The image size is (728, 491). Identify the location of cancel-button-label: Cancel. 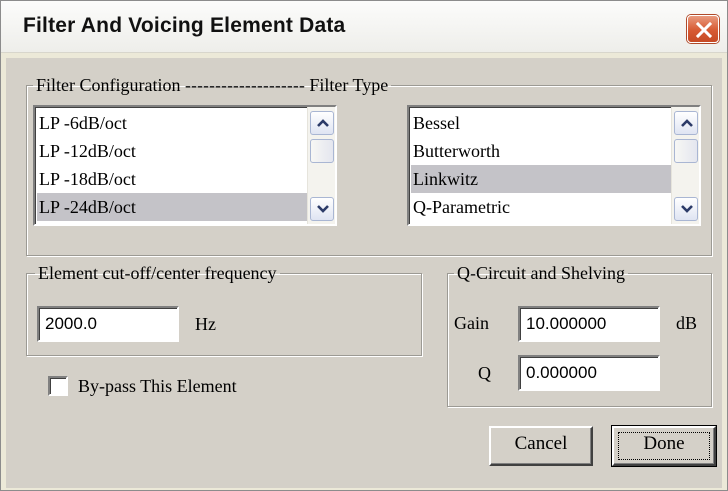
(541, 443).